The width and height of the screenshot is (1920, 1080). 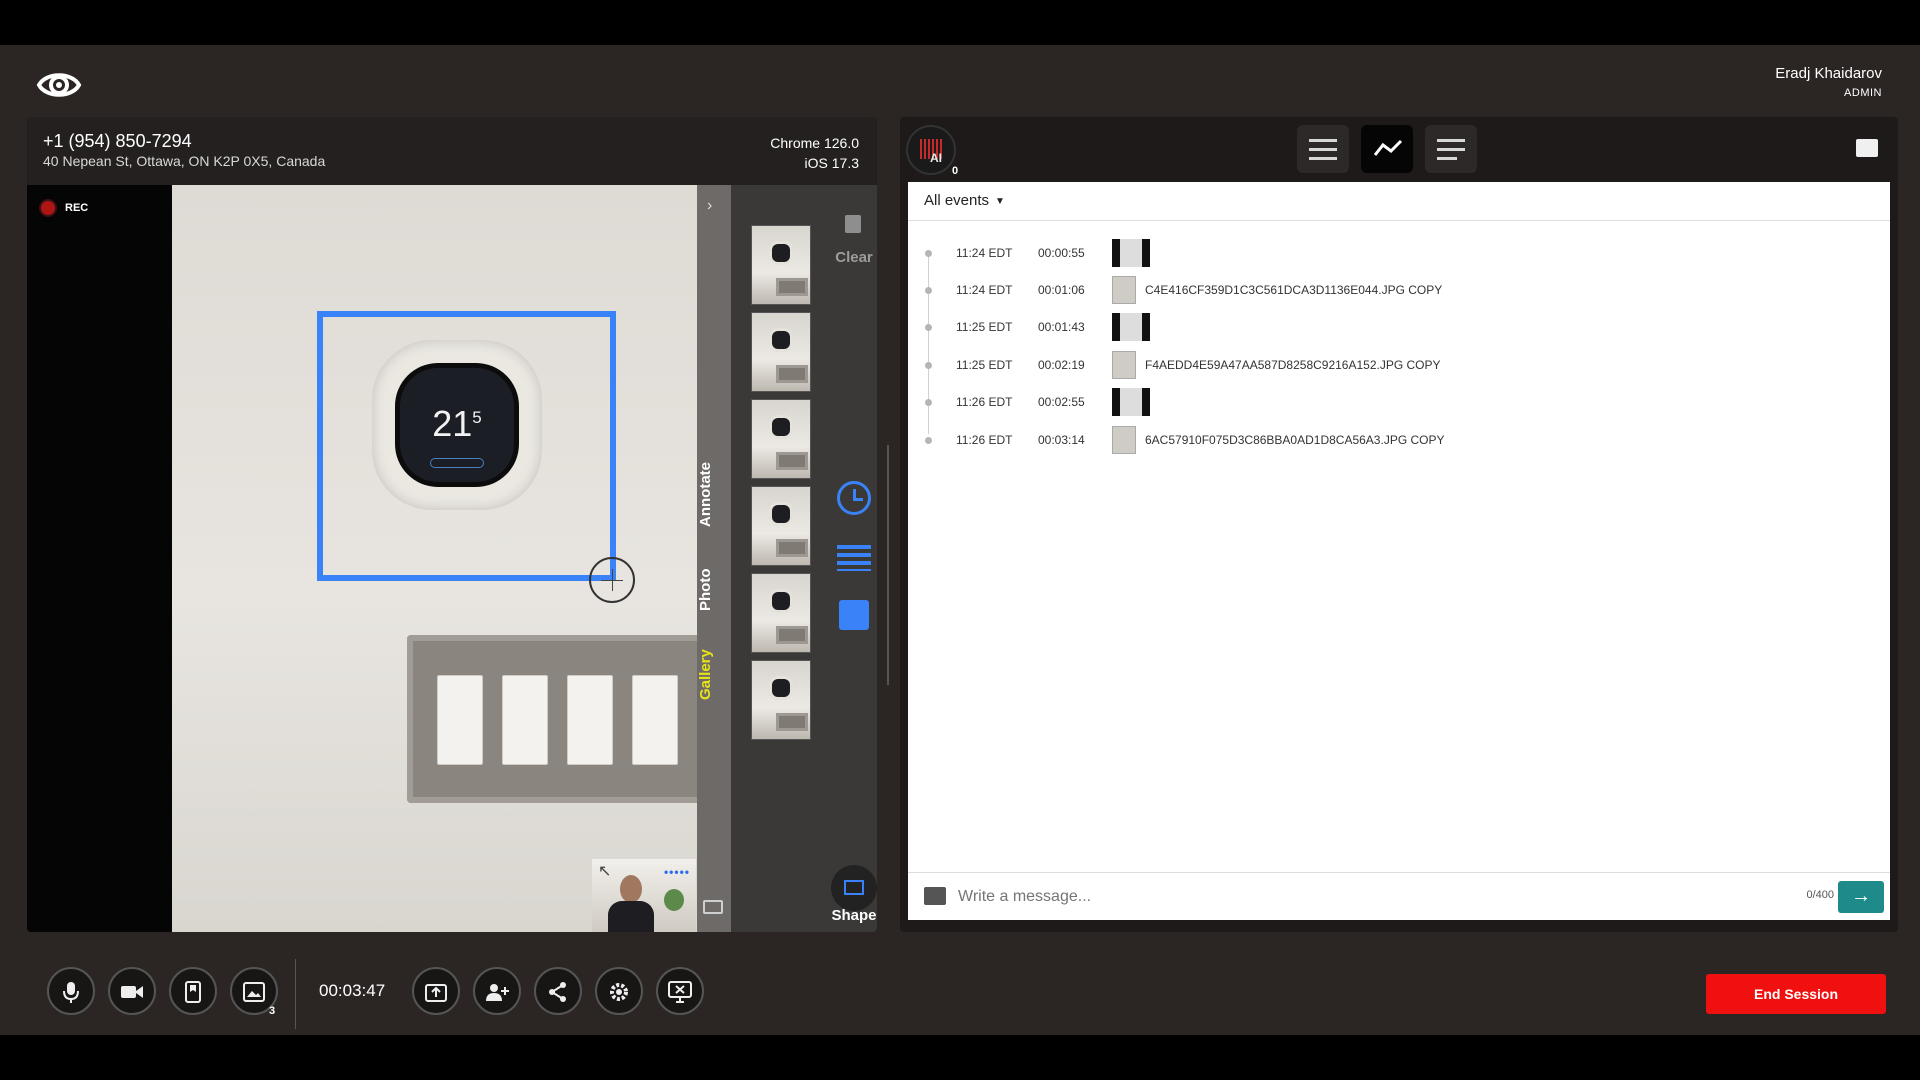 I want to click on crosshair-cursor-icon, so click(x=612, y=580).